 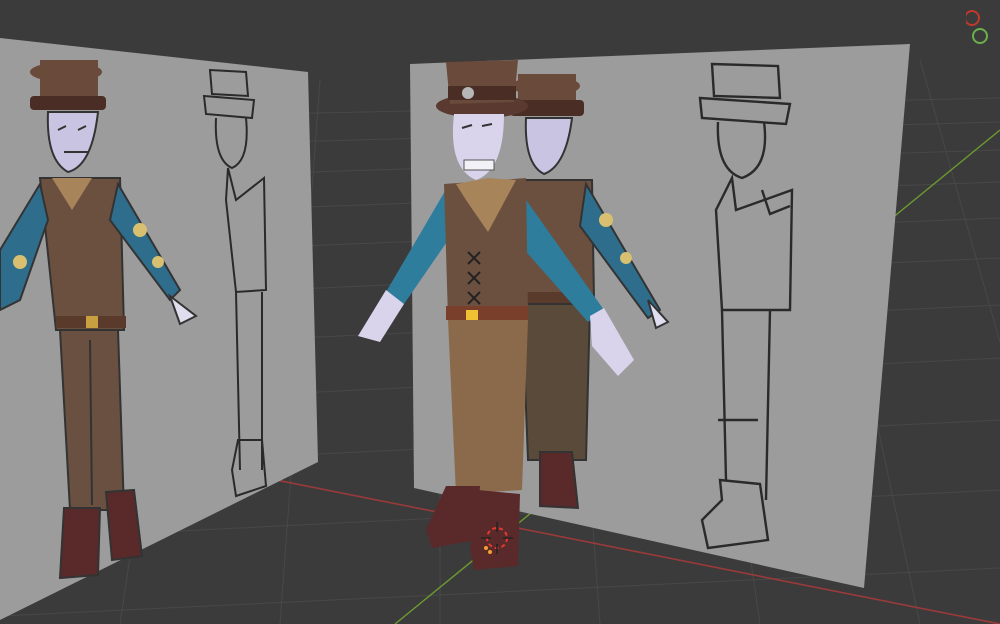 What do you see at coordinates (468, 93) in the screenshot?
I see `hat-buckle` at bounding box center [468, 93].